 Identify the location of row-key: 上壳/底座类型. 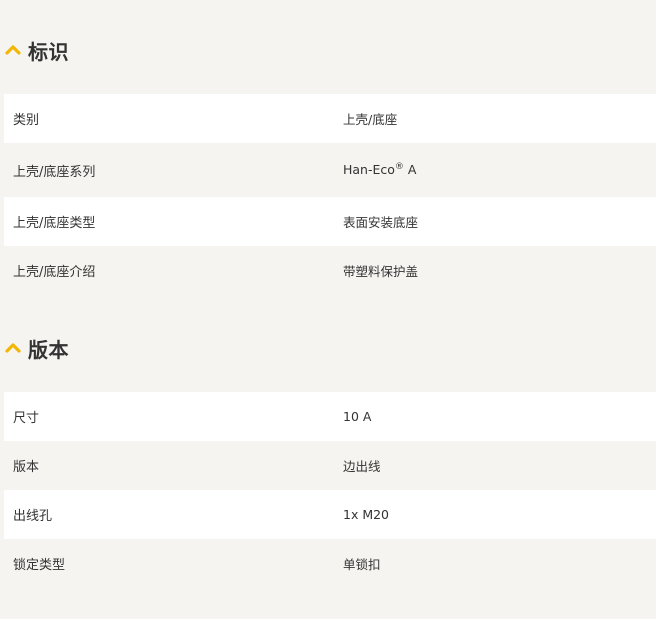
(54, 223).